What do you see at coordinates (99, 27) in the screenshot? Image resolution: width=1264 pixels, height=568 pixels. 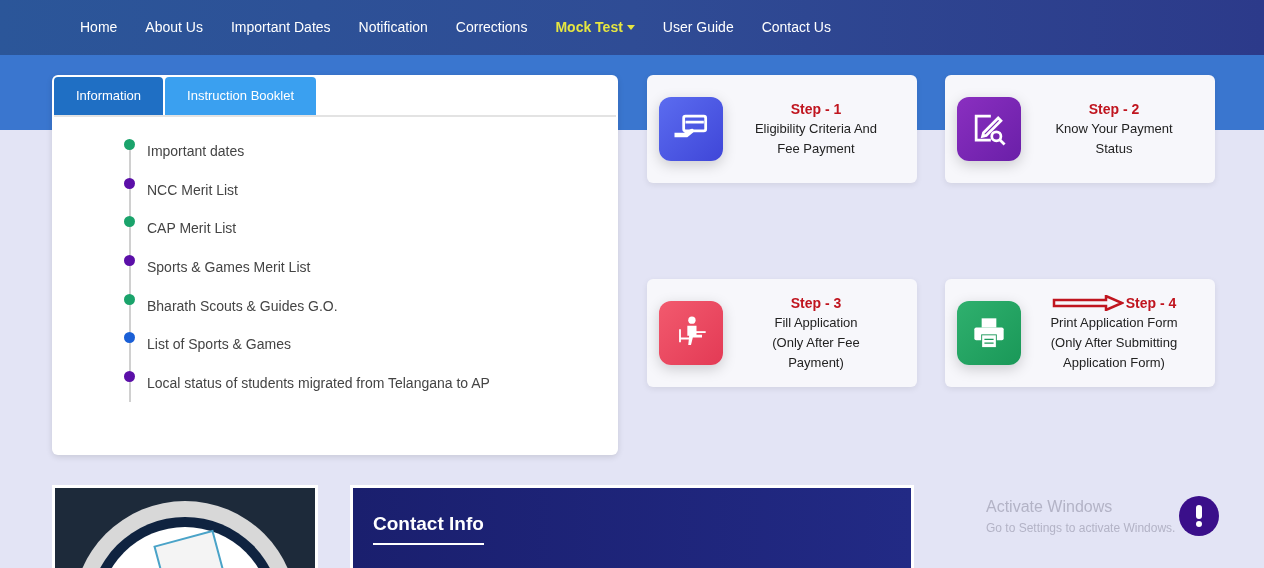 I see `nav-link: Home` at bounding box center [99, 27].